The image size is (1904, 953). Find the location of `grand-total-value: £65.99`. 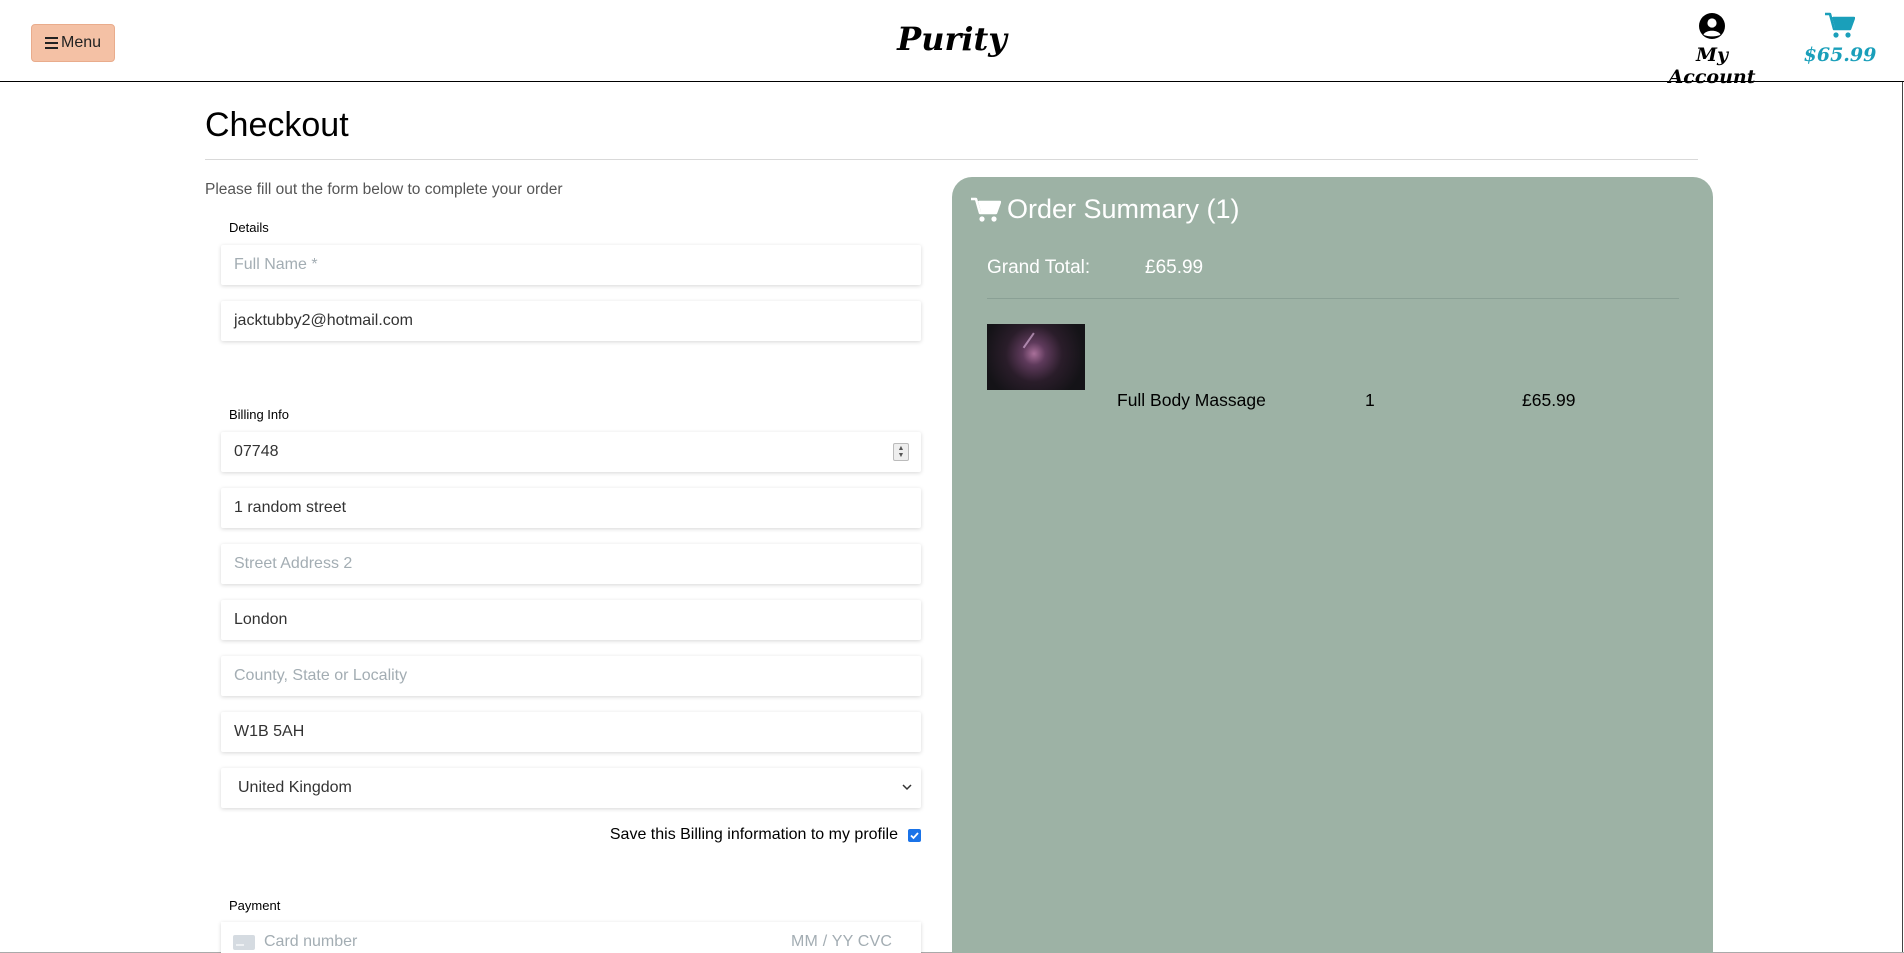

grand-total-value: £65.99 is located at coordinates (1174, 267).